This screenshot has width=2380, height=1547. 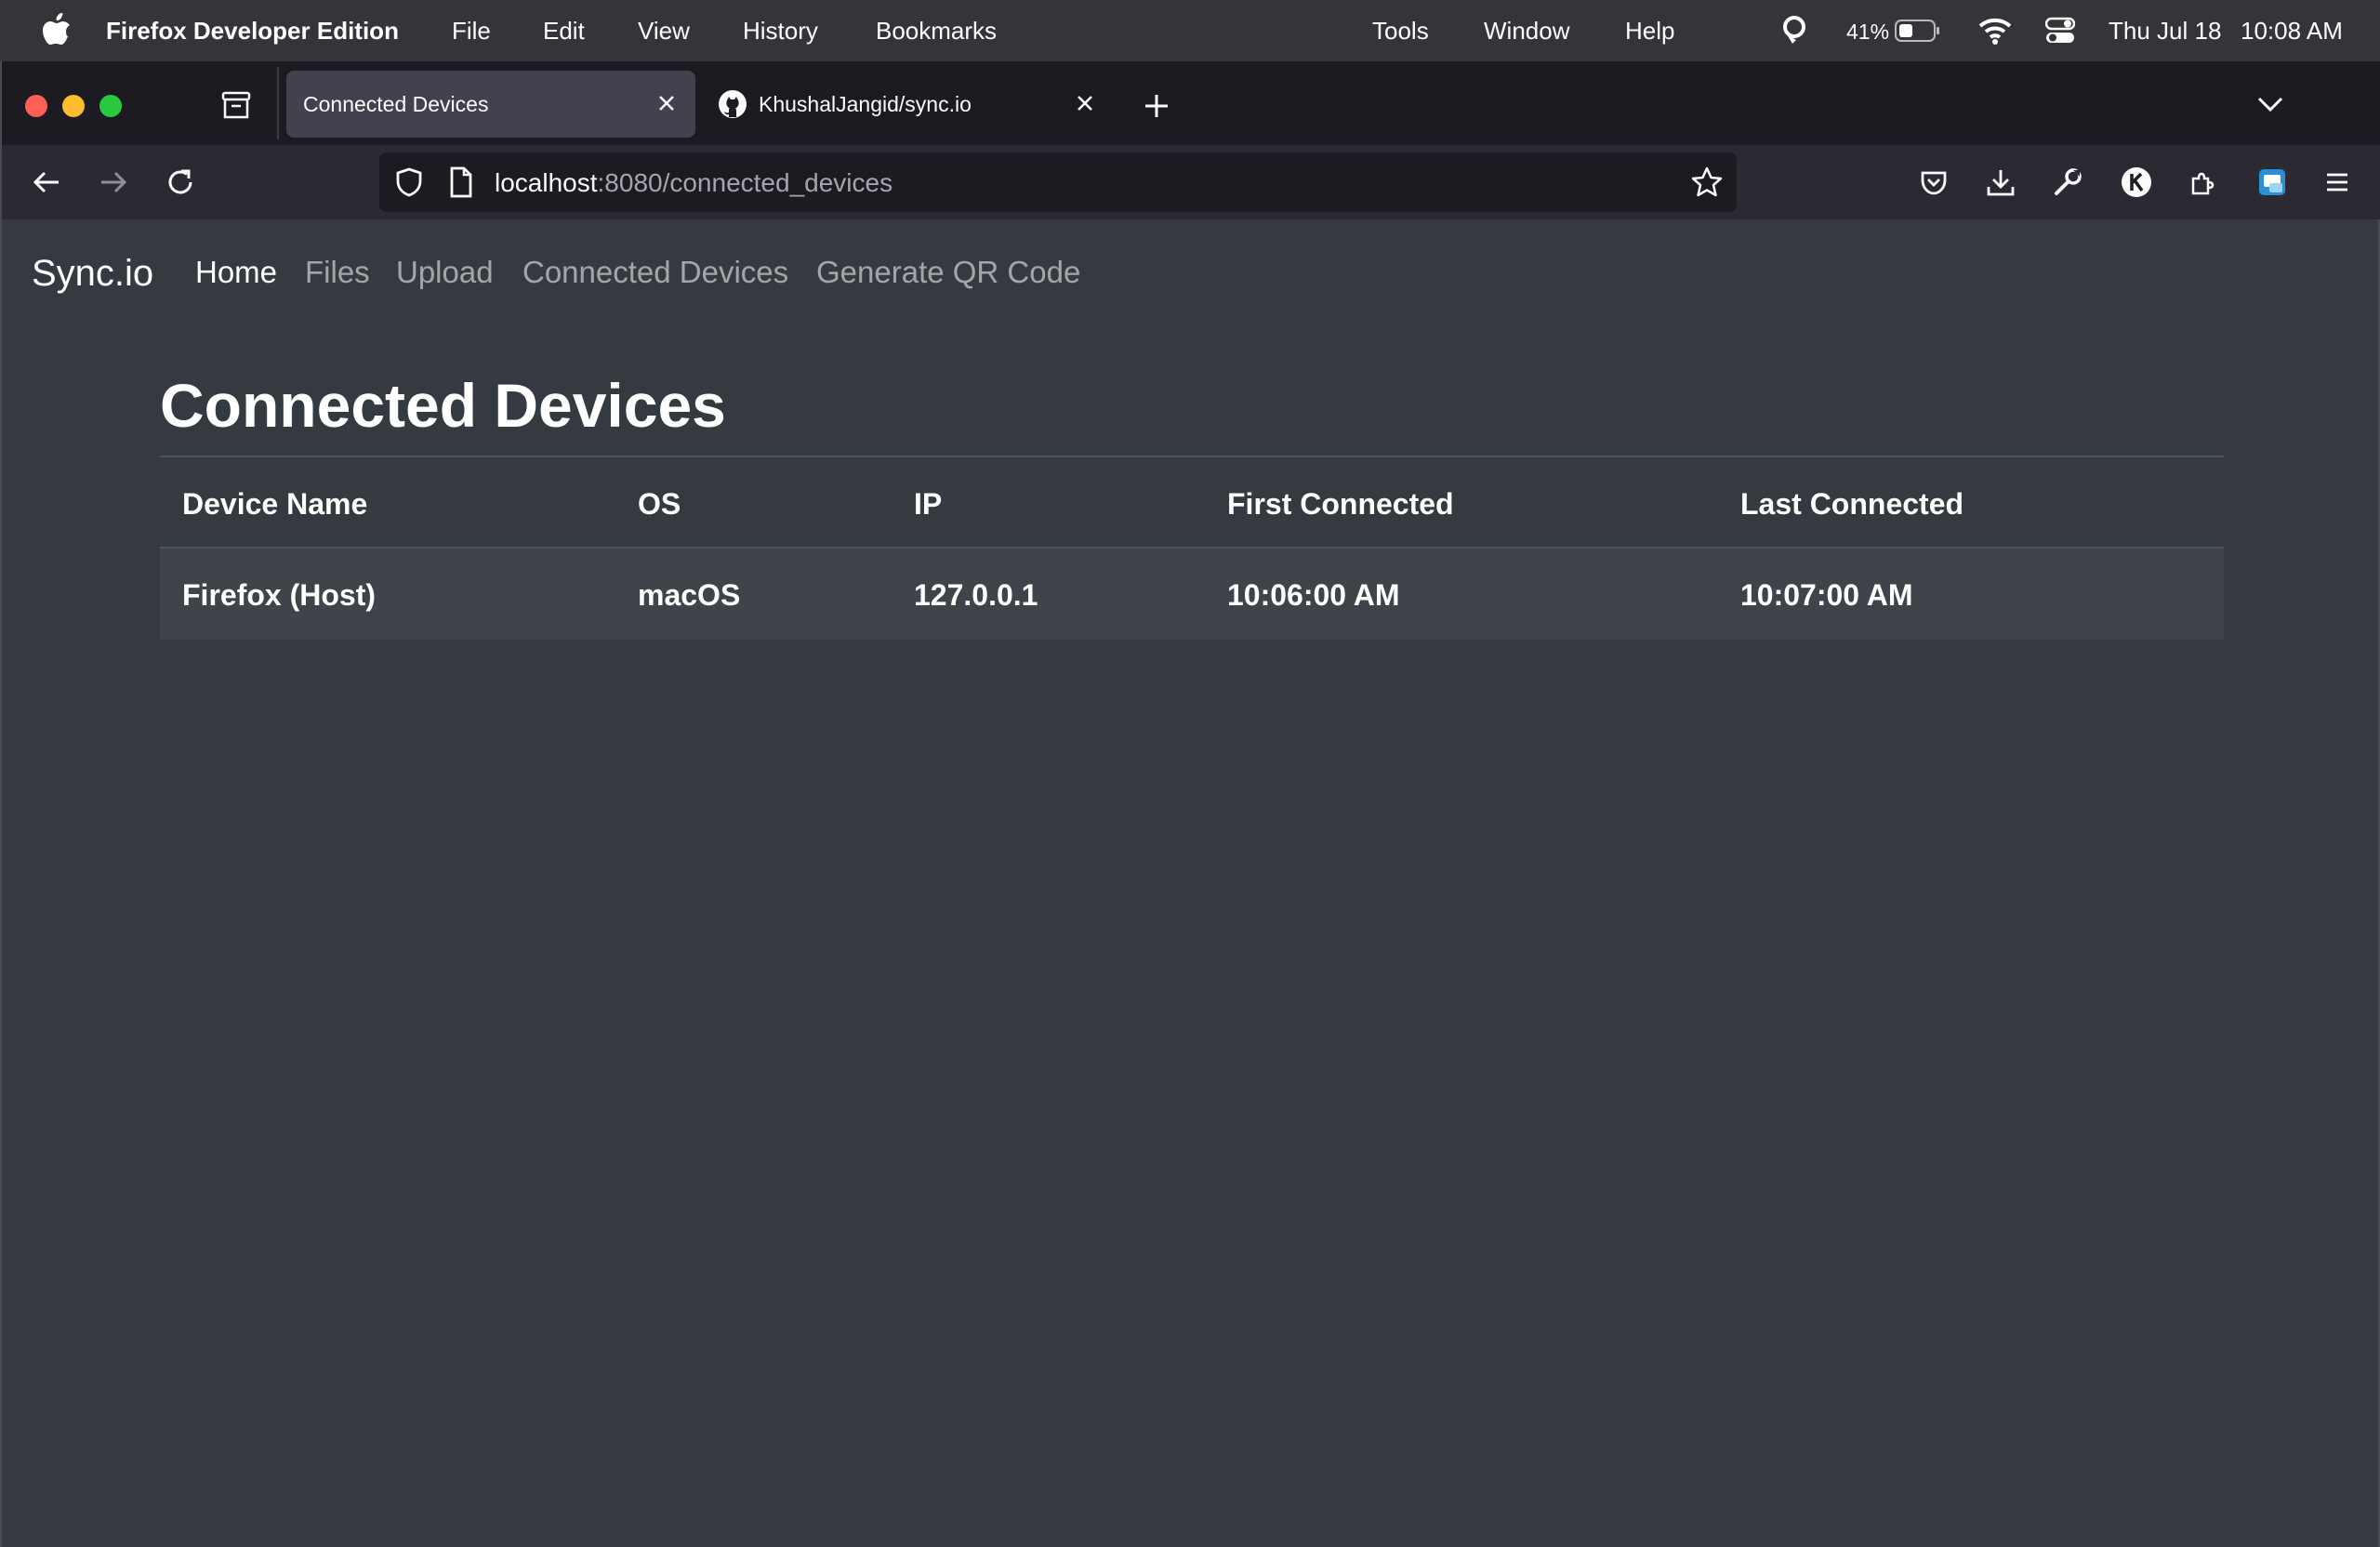 I want to click on new-tab-button, so click(x=1156, y=106).